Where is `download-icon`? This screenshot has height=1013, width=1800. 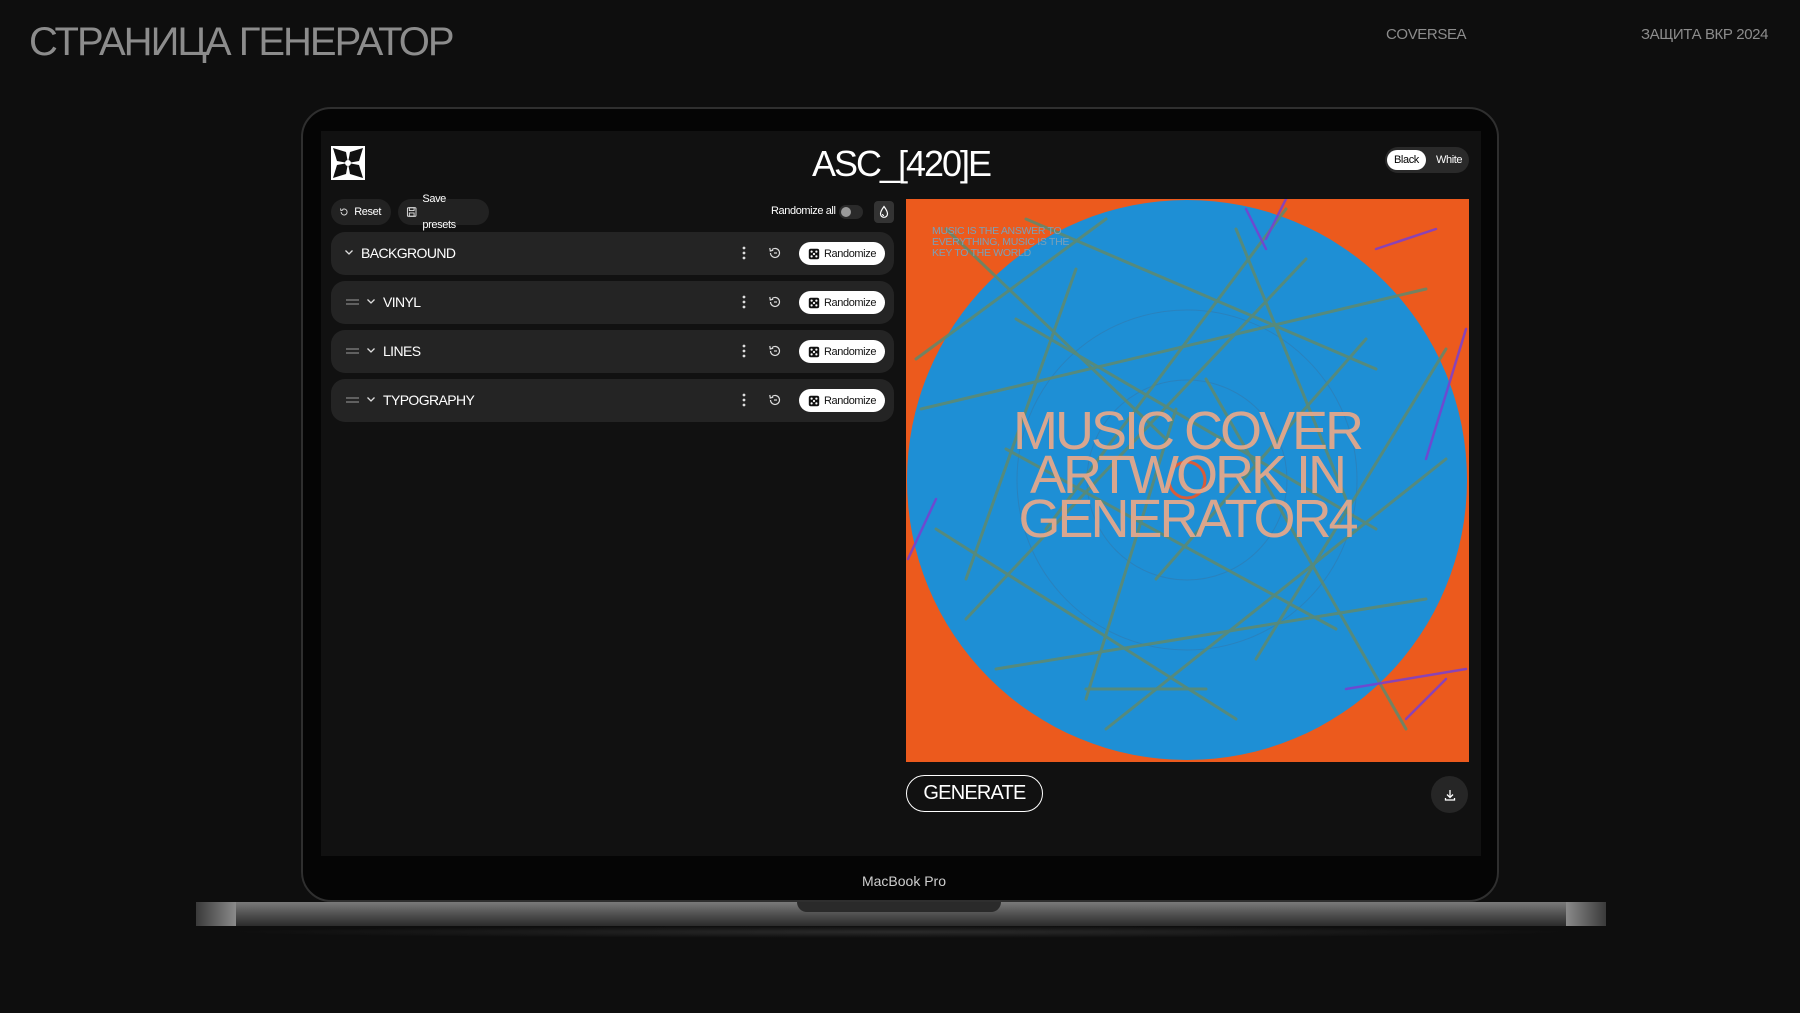 download-icon is located at coordinates (1449, 795).